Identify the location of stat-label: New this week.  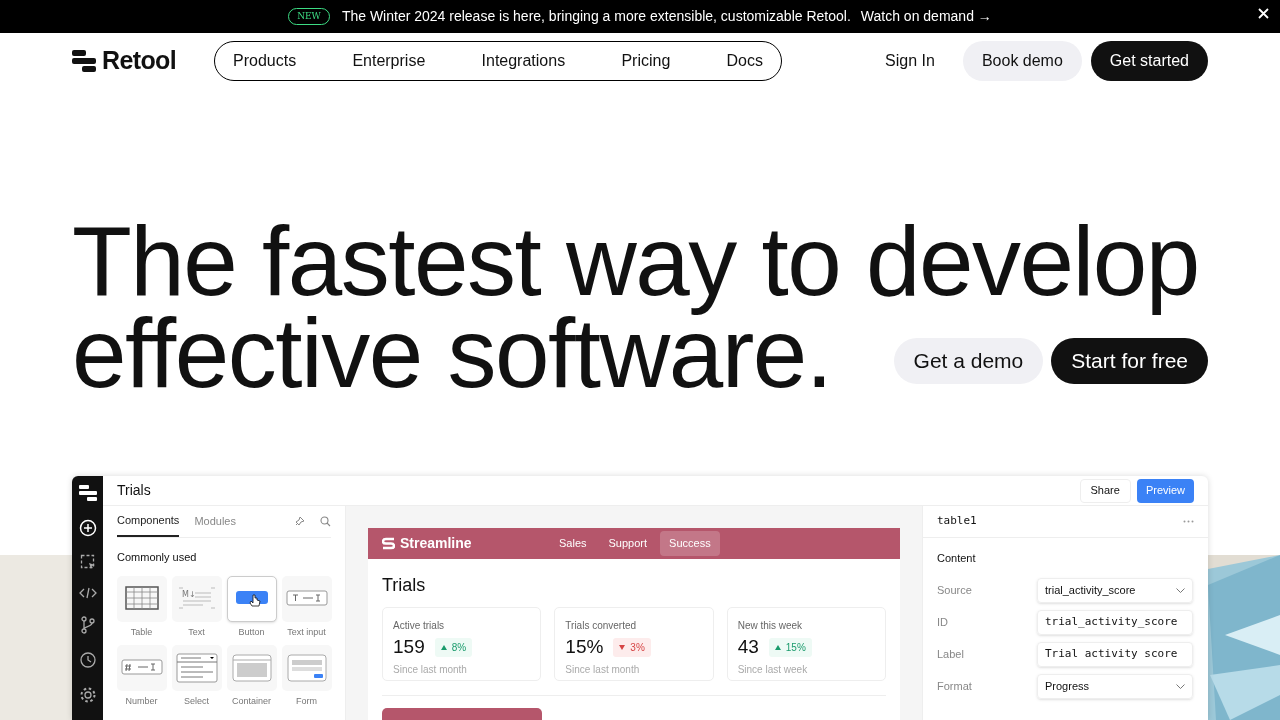
(770, 626).